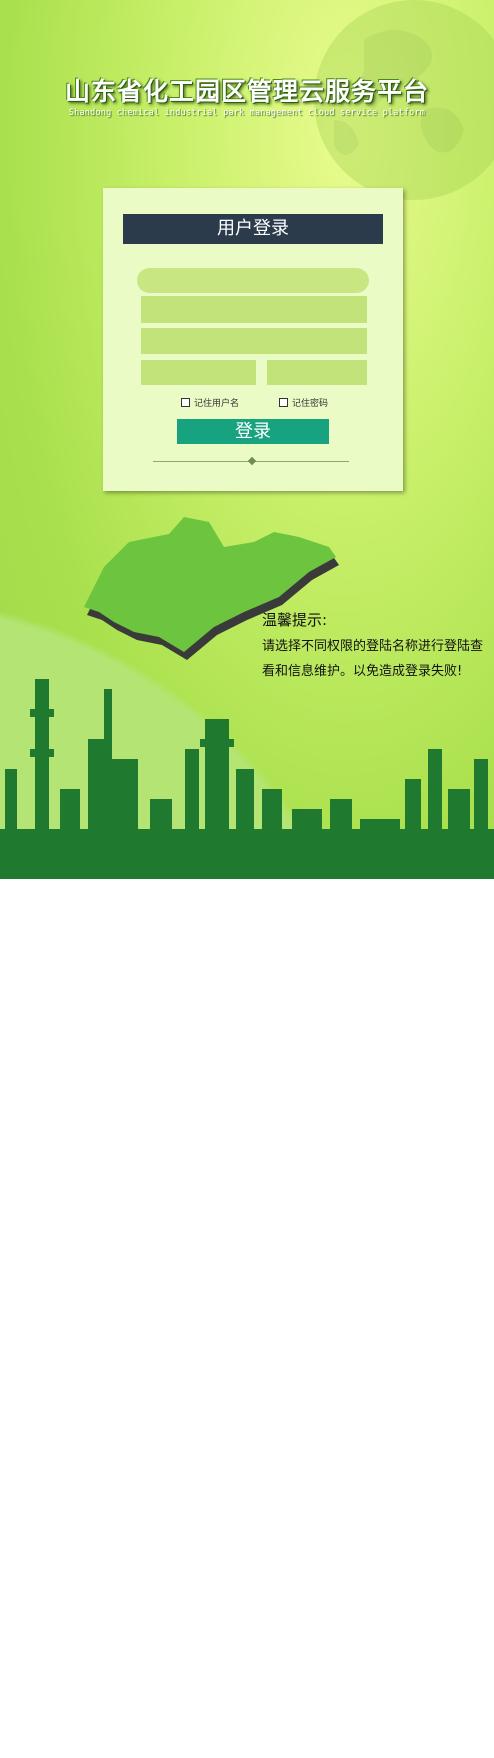 Image resolution: width=494 pixels, height=1758 pixels. What do you see at coordinates (254, 309) in the screenshot?
I see `username-field` at bounding box center [254, 309].